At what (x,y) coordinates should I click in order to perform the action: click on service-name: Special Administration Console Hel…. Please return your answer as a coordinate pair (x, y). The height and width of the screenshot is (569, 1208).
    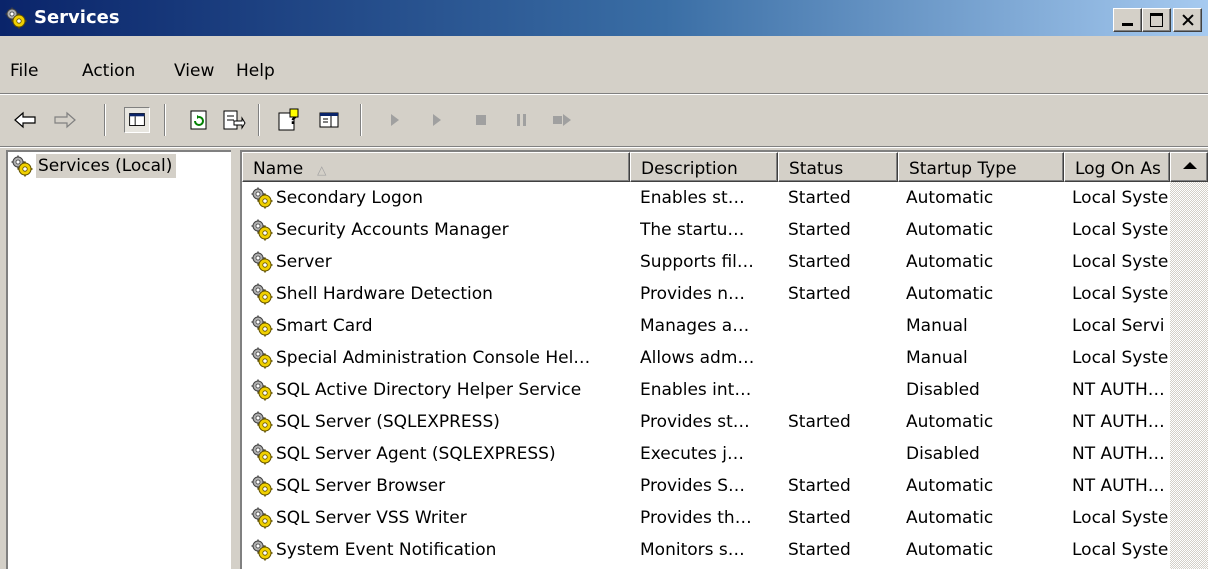
    Looking at the image, I should click on (433, 358).